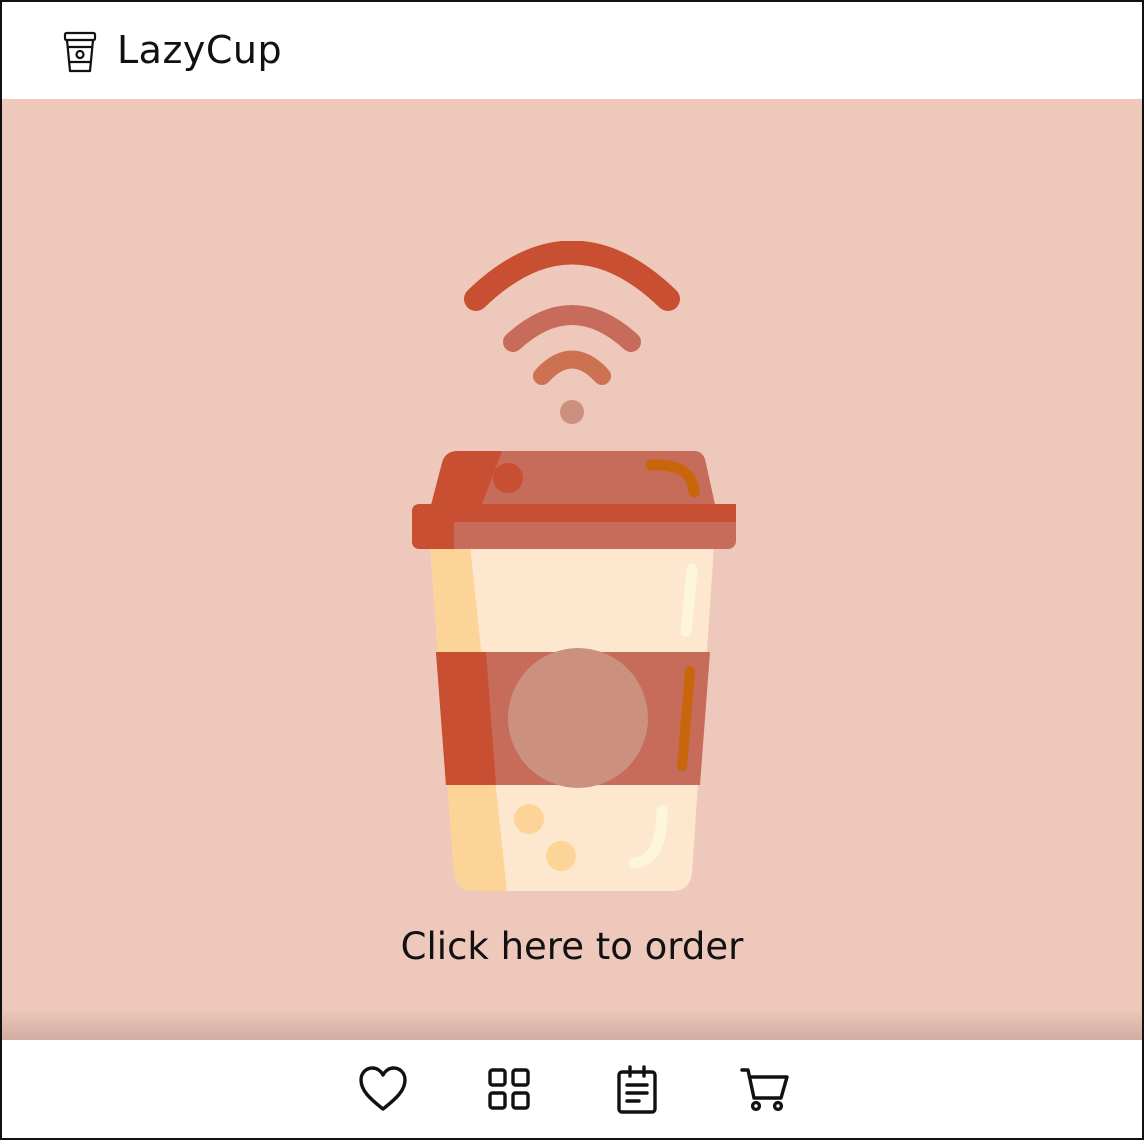 The image size is (1144, 1140). I want to click on menu-grid-button, so click(510, 1090).